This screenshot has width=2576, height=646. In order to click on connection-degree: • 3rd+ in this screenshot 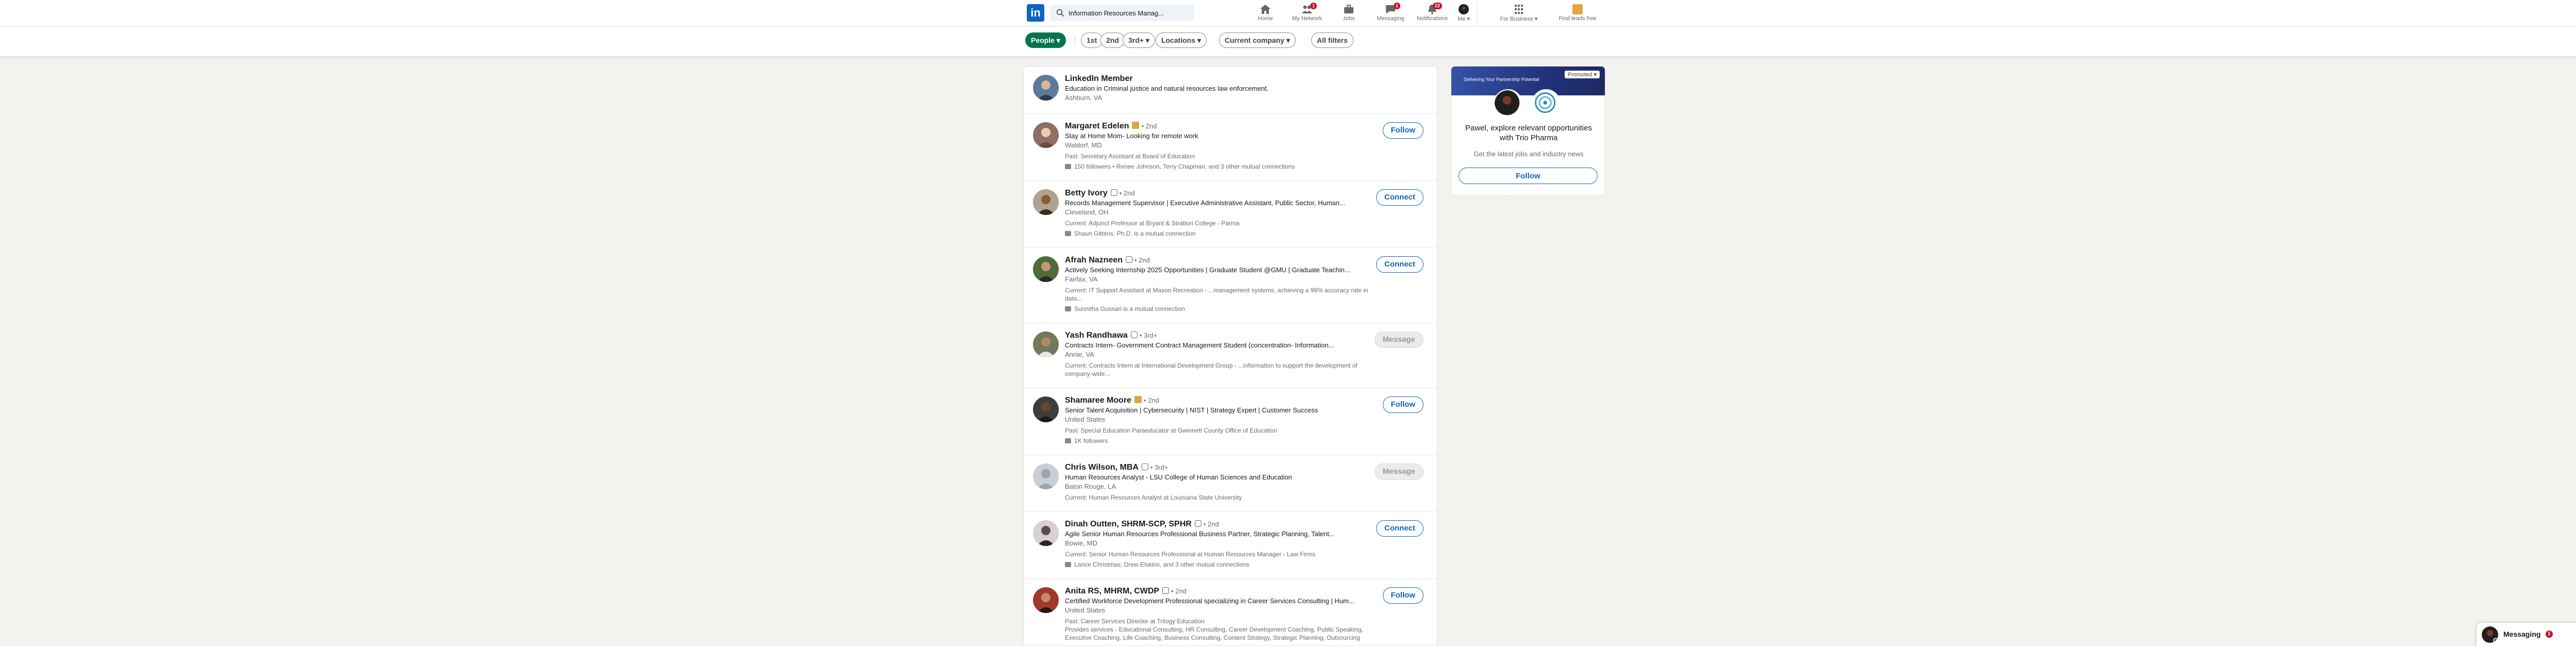, I will do `click(1148, 336)`.